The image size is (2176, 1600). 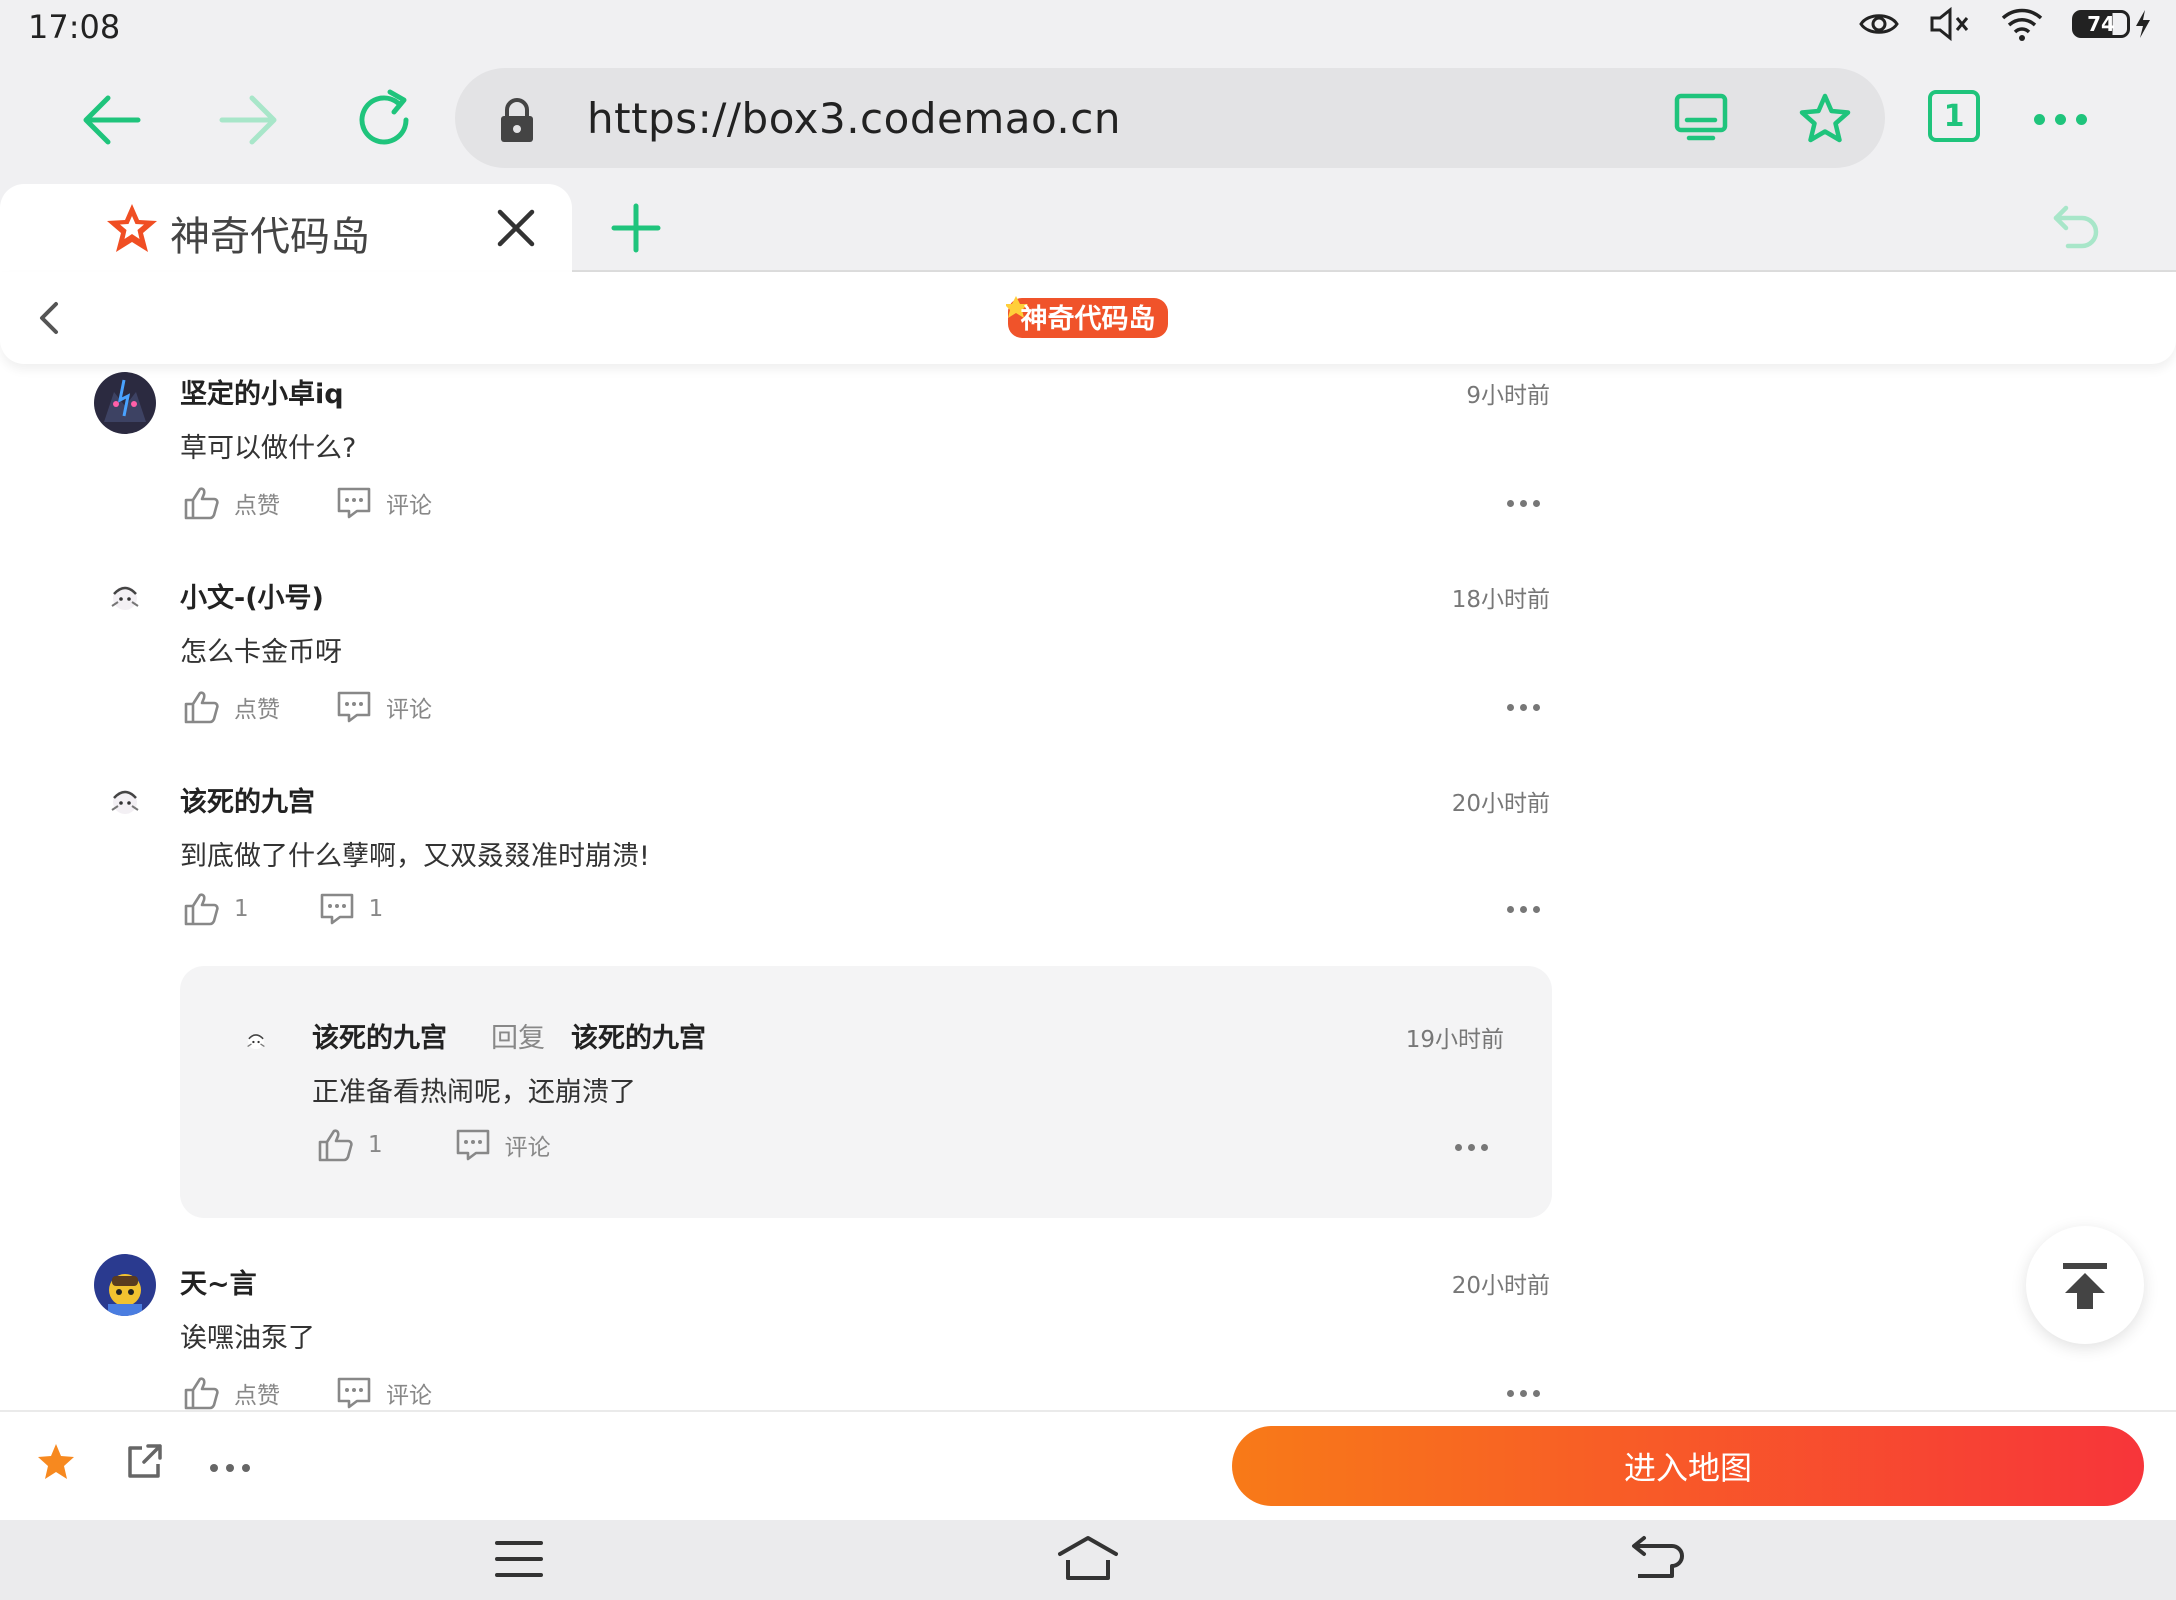 I want to click on bottom-action-bar: 进入地图, so click(x=1088, y=1465).